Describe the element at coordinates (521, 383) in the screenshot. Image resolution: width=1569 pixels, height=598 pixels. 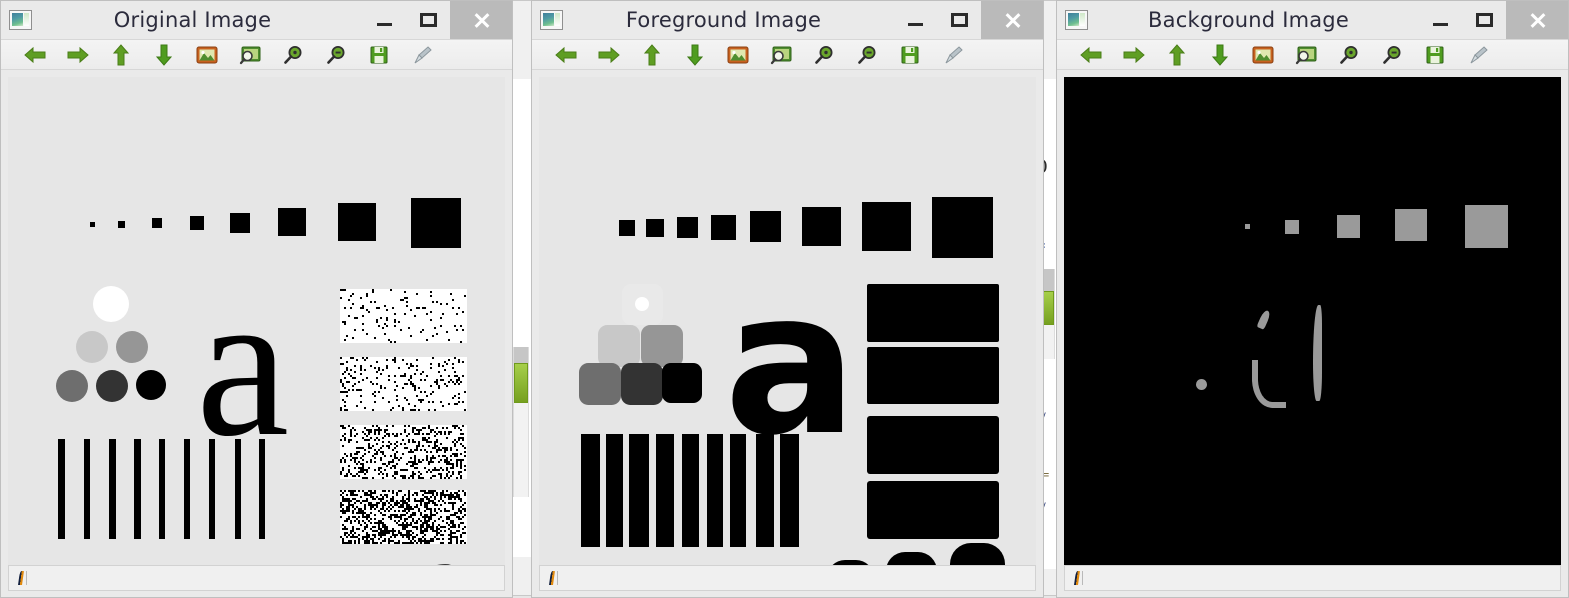
I see `scrollbar-thumb` at that location.